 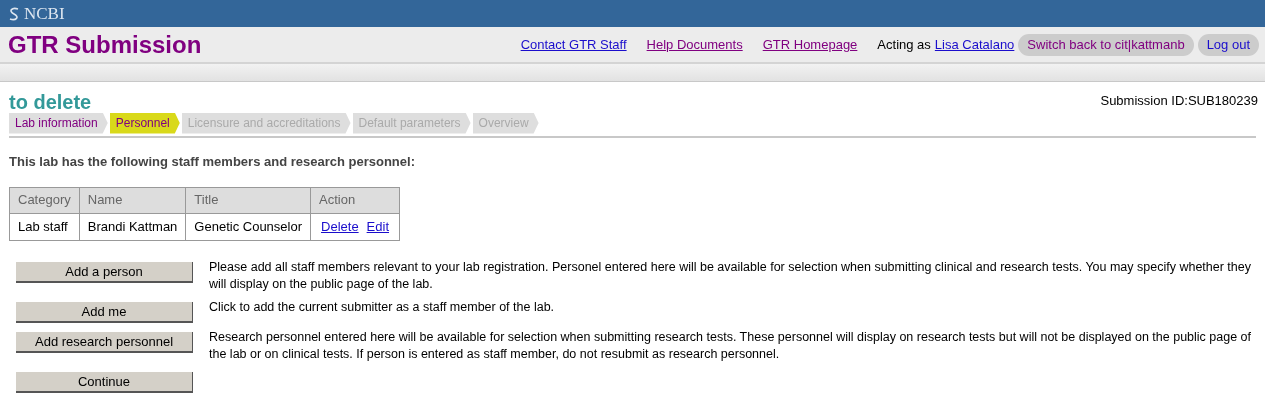 What do you see at coordinates (340, 226) in the screenshot?
I see `action-link: Delete` at bounding box center [340, 226].